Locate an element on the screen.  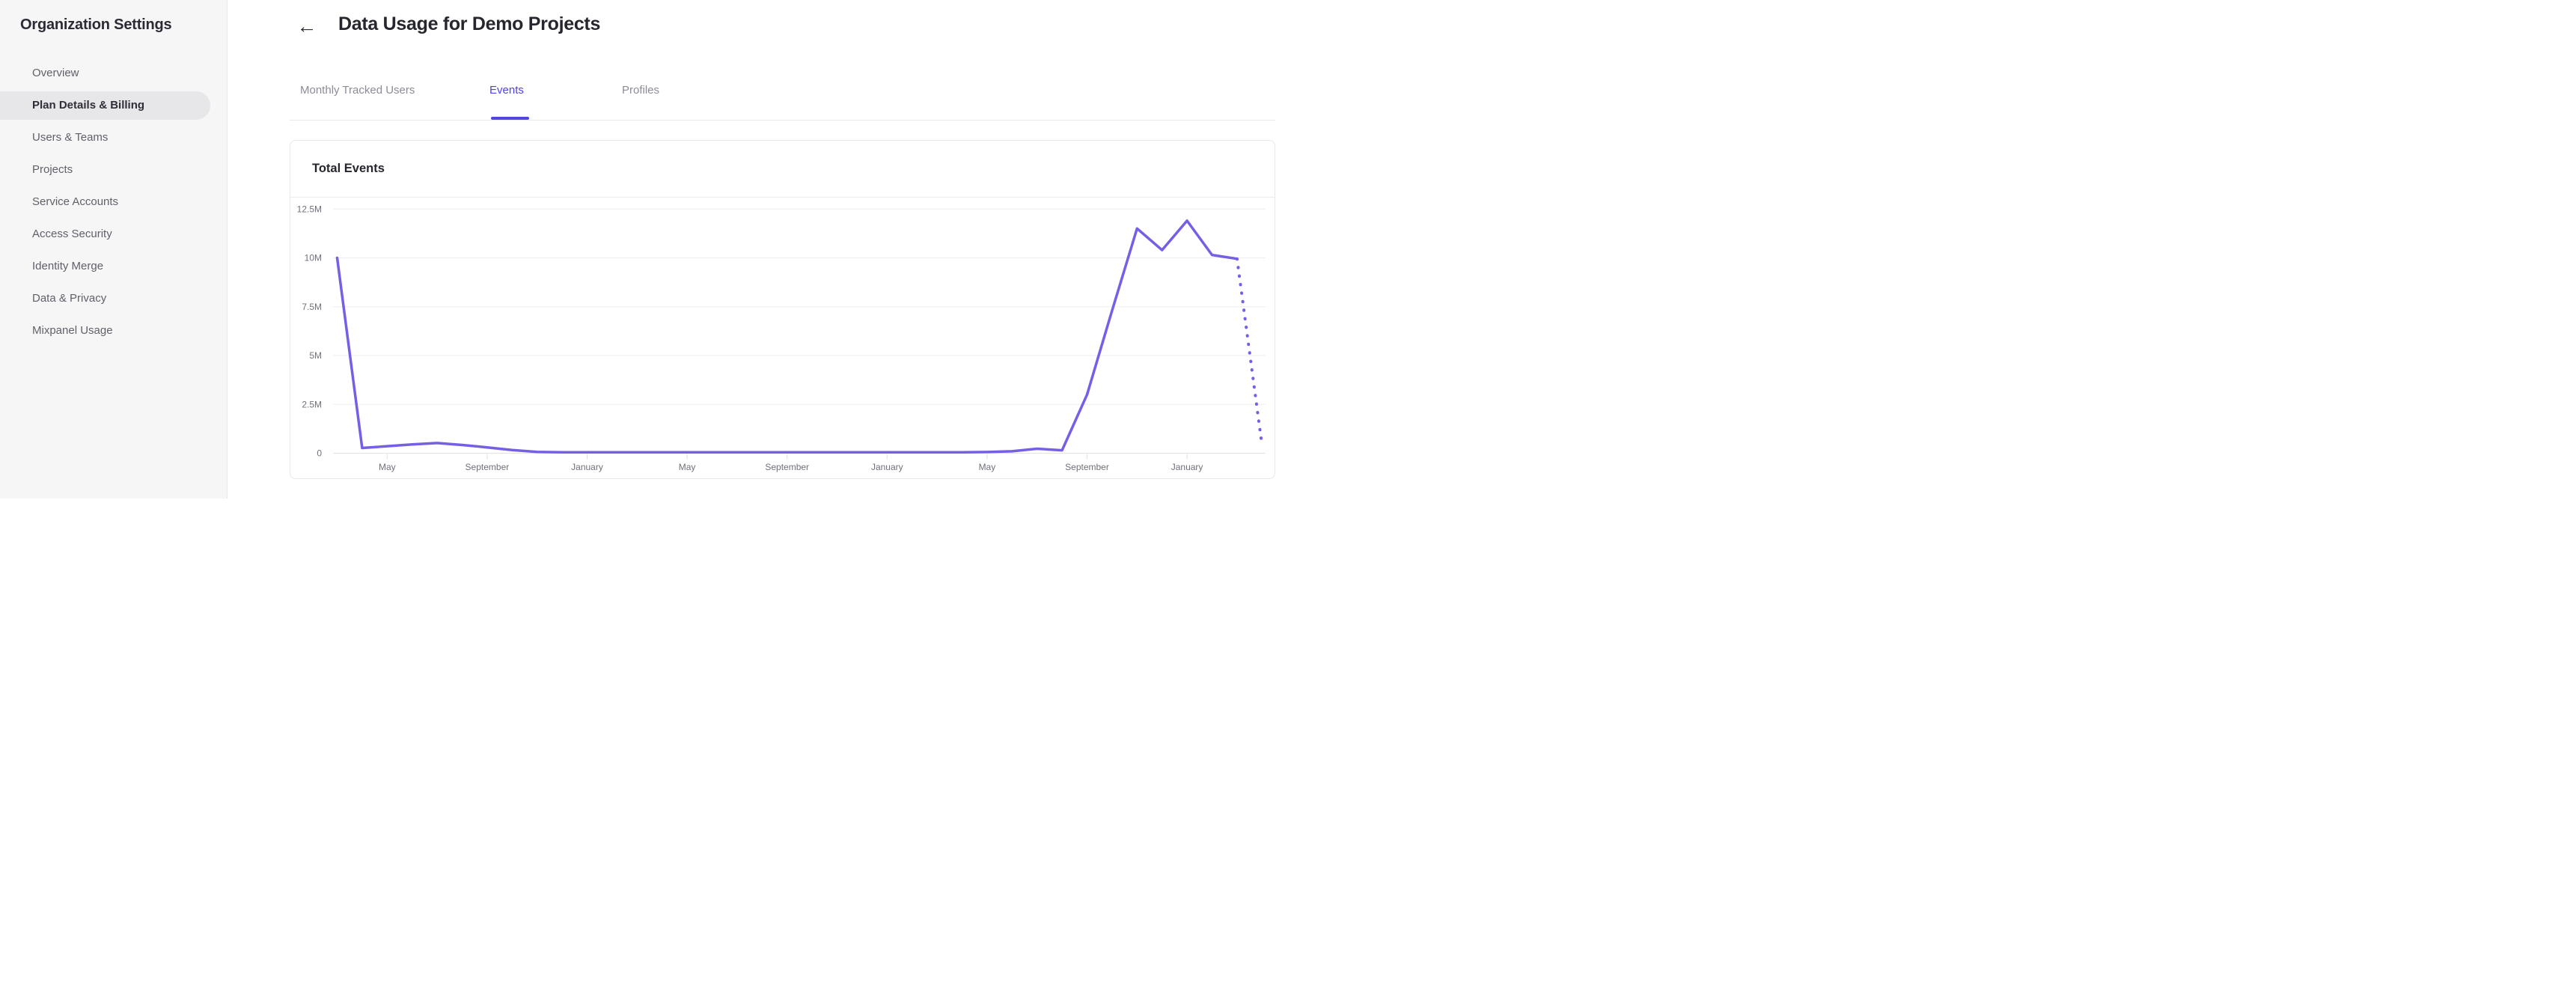
chart-title: Total Events is located at coordinates (348, 168).